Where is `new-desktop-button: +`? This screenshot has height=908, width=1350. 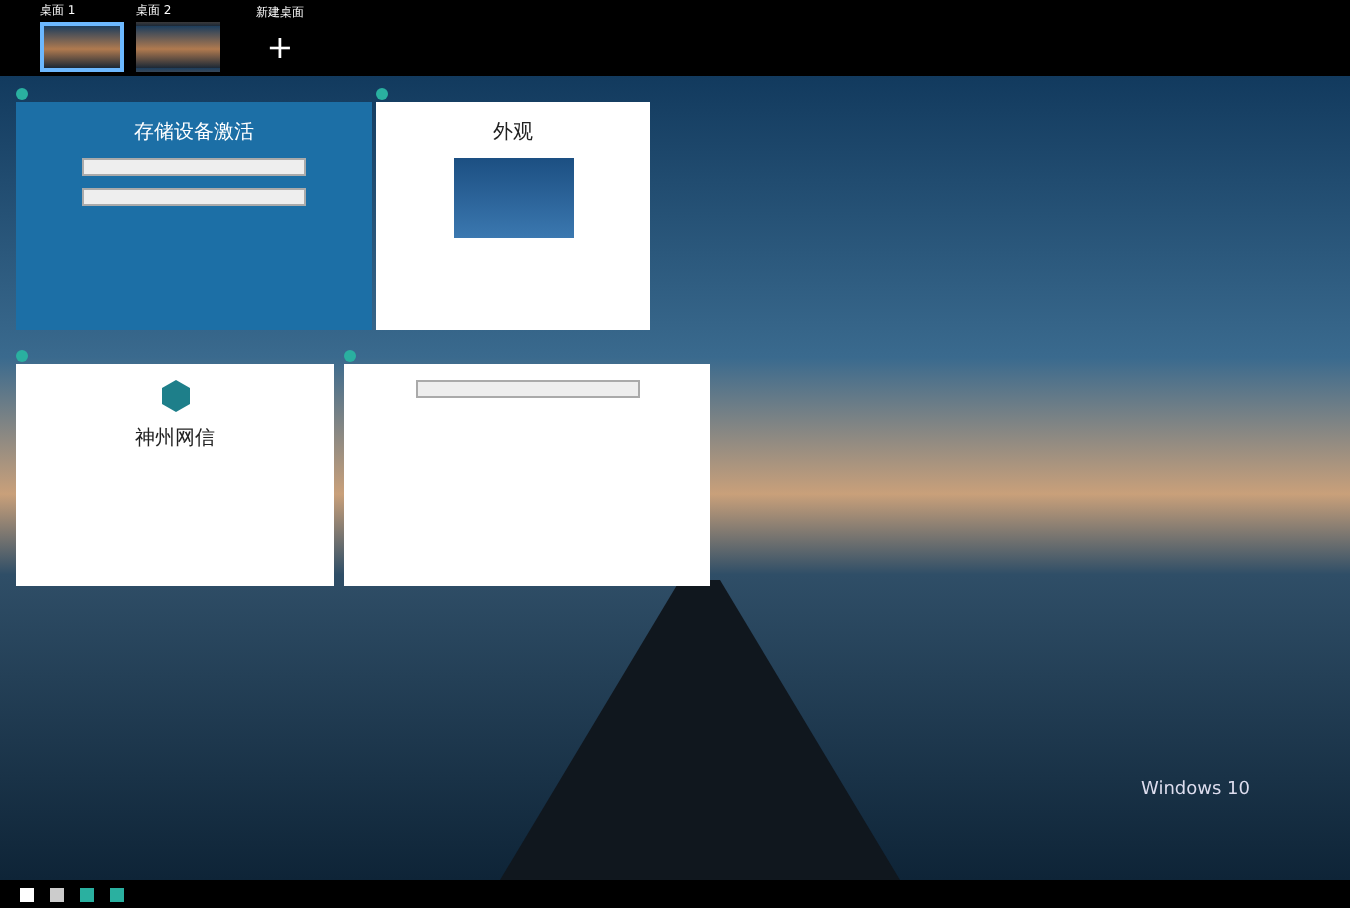
new-desktop-button: + is located at coordinates (280, 47).